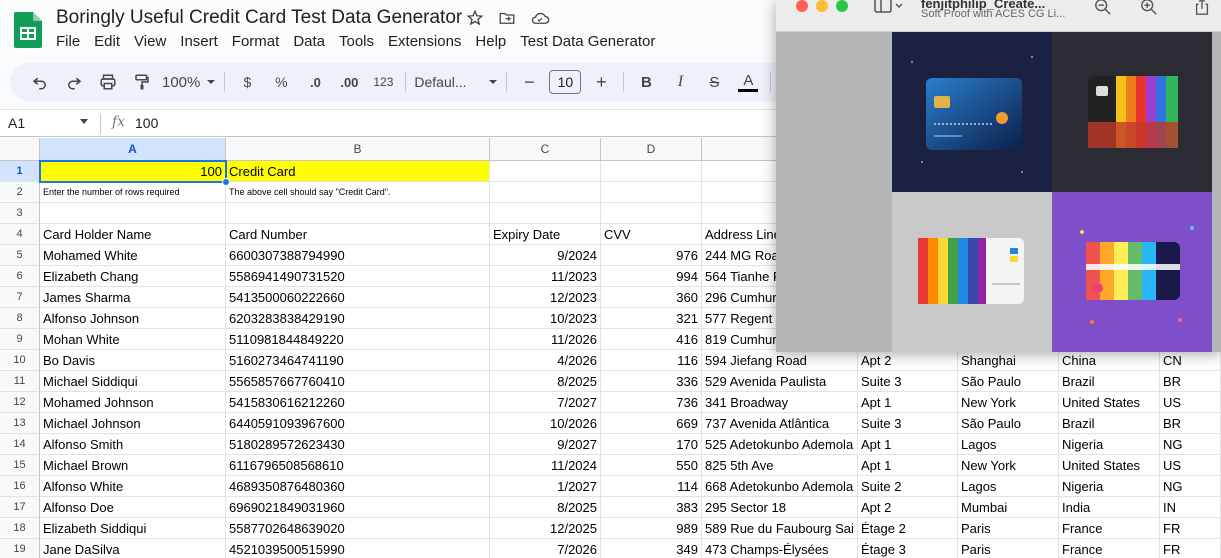 The width and height of the screenshot is (1221, 558). Describe the element at coordinates (1008, 486) in the screenshot. I see `cell-g16: Lagos` at that location.